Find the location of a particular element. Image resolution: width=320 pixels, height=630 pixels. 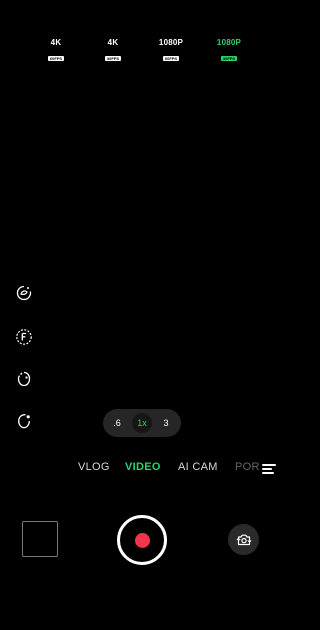

beauty-button is located at coordinates (24, 293).